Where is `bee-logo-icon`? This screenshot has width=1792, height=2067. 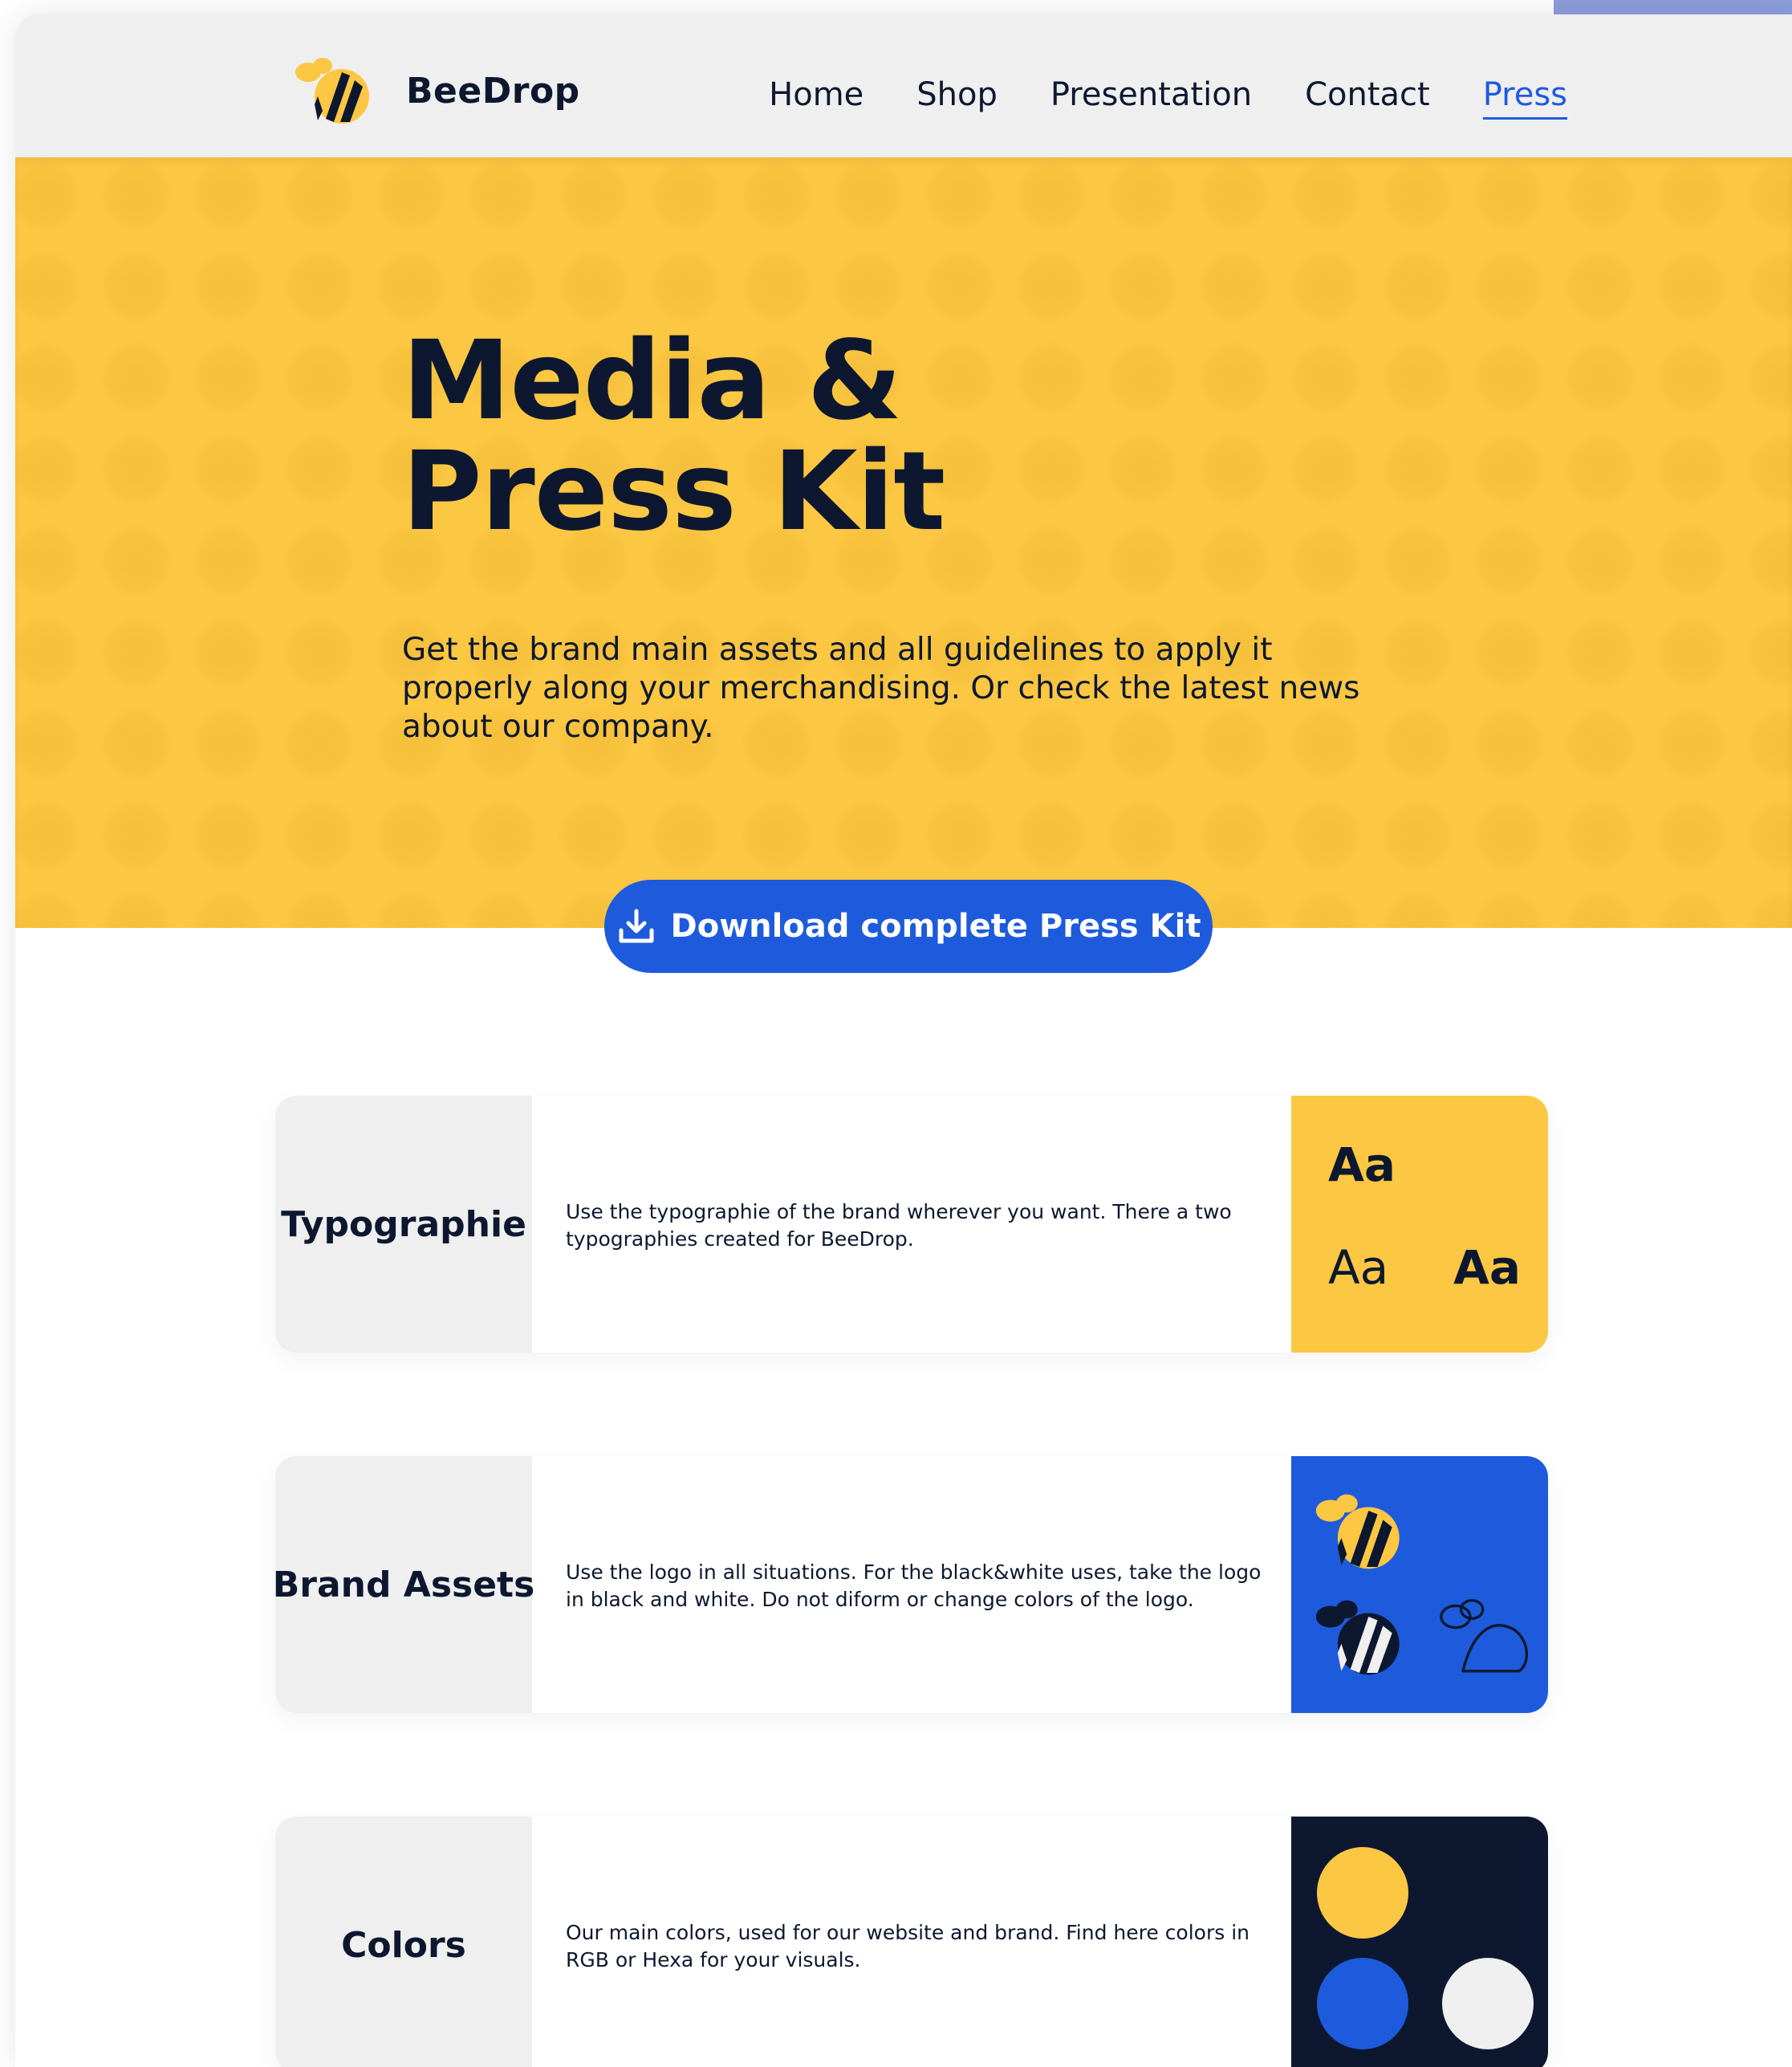
bee-logo-icon is located at coordinates (332, 91).